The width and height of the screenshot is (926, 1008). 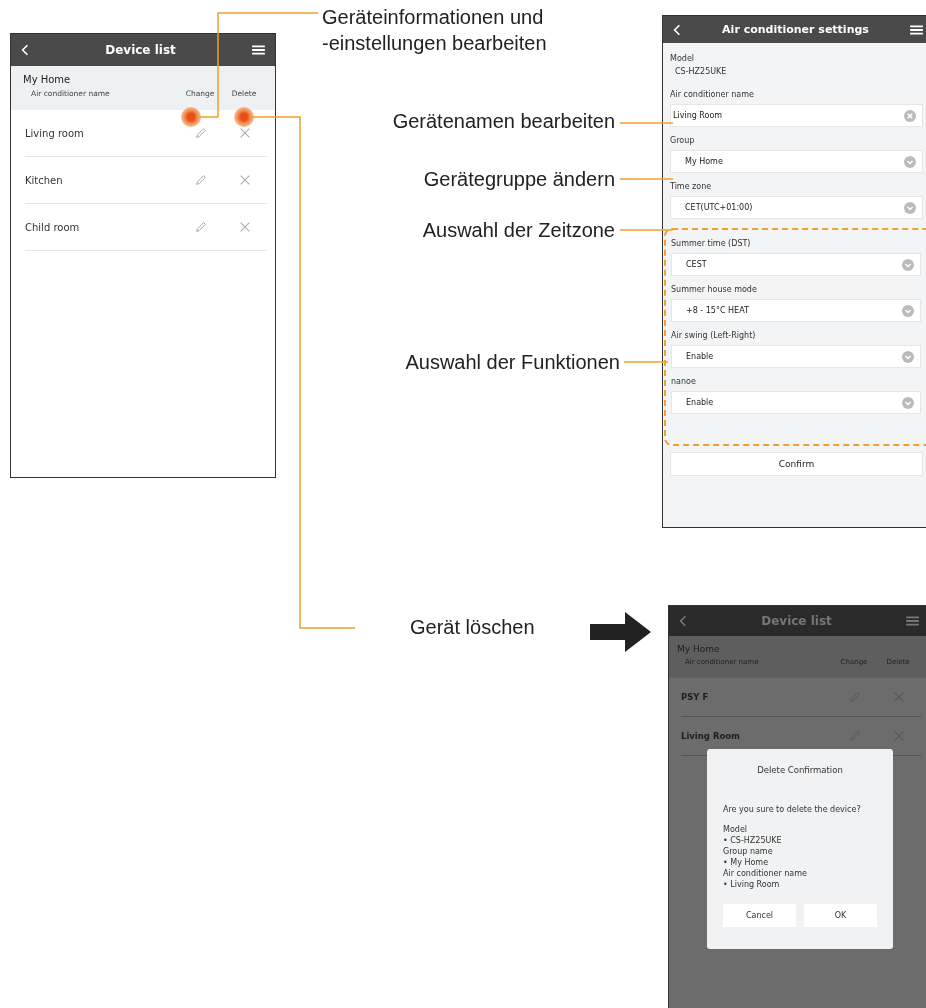 What do you see at coordinates (683, 141) in the screenshot?
I see `field-label: Group` at bounding box center [683, 141].